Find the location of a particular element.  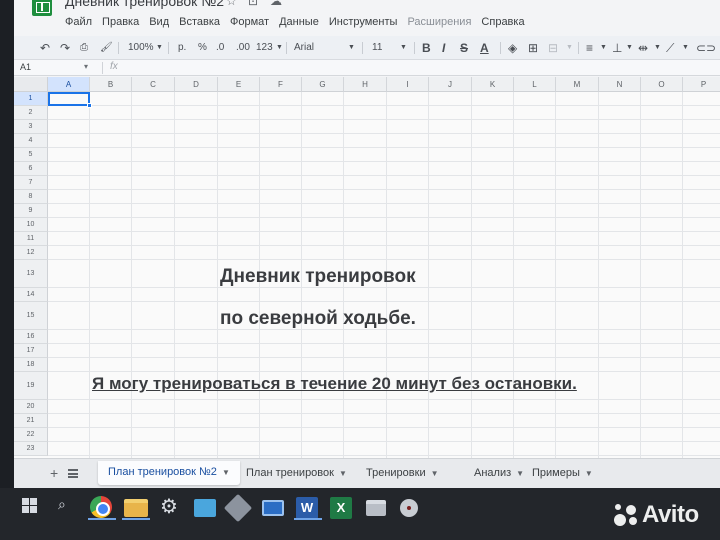

row-header-14: 14 is located at coordinates (31, 295).